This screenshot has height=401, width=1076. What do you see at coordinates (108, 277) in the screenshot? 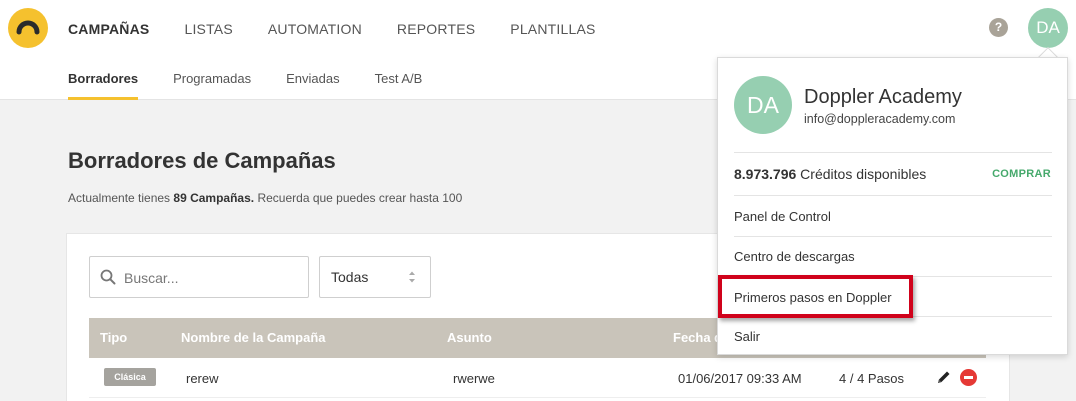
I see `search-icon` at bounding box center [108, 277].